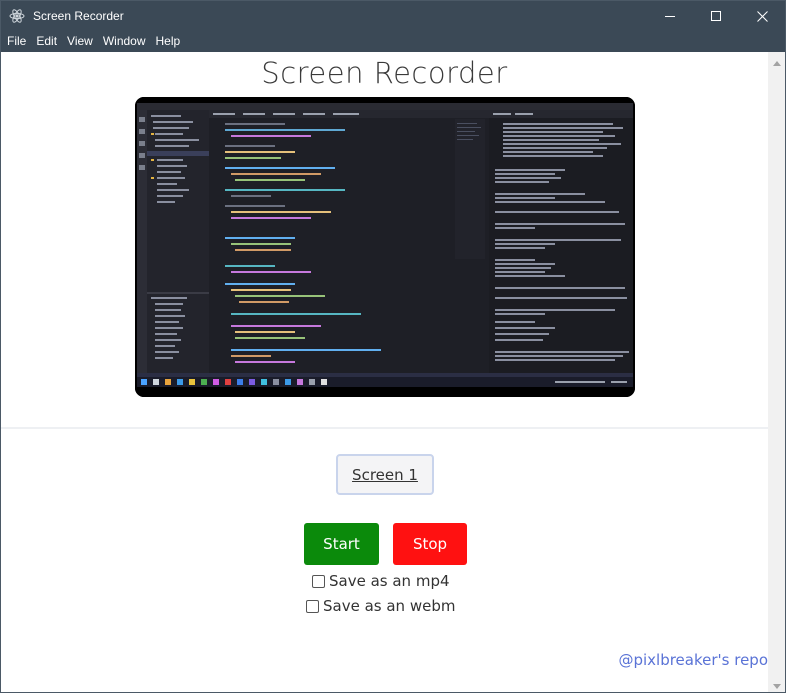 The image size is (786, 693). I want to click on menu-file: File, so click(16, 41).